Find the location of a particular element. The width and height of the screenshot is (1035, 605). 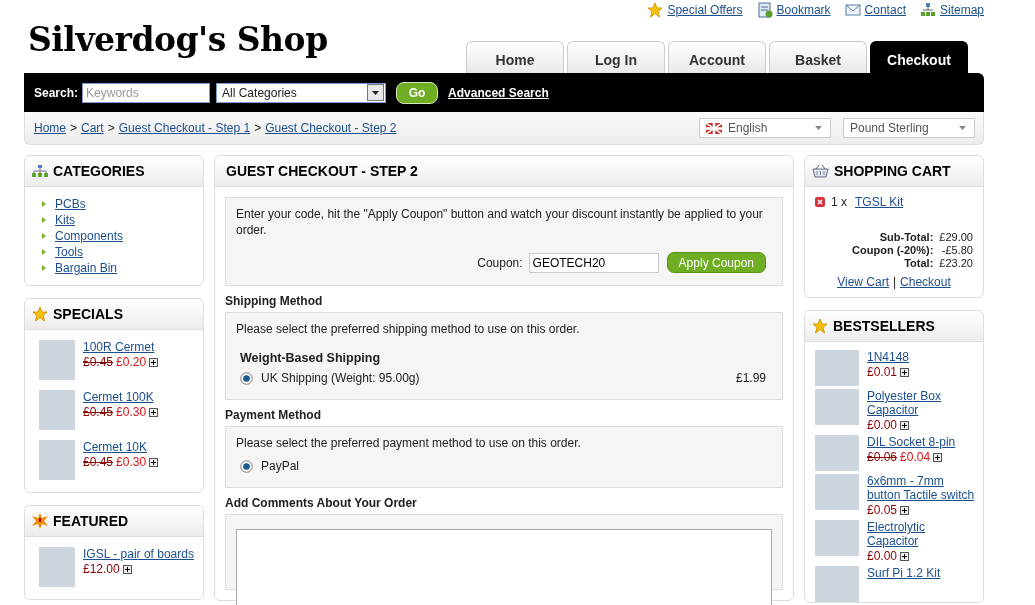

category-link: Bargain Bin is located at coordinates (86, 268).